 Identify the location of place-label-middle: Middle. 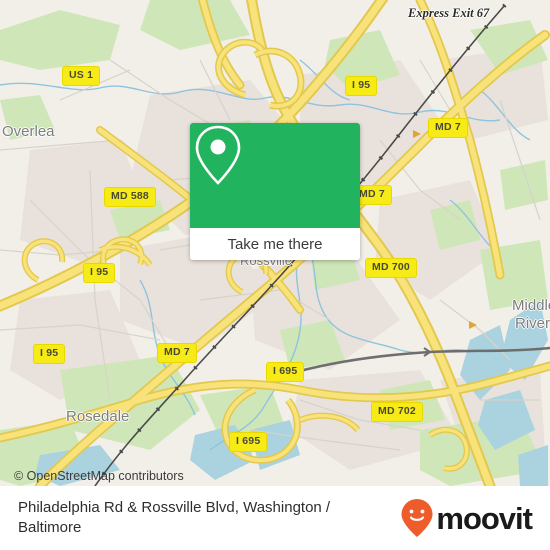
(531, 305).